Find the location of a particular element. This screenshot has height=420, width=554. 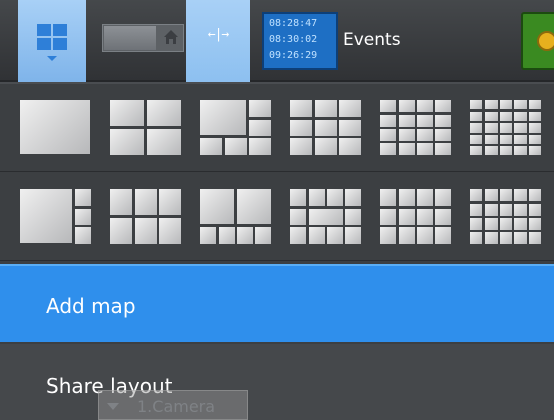

layout-selector is located at coordinates (143, 38).